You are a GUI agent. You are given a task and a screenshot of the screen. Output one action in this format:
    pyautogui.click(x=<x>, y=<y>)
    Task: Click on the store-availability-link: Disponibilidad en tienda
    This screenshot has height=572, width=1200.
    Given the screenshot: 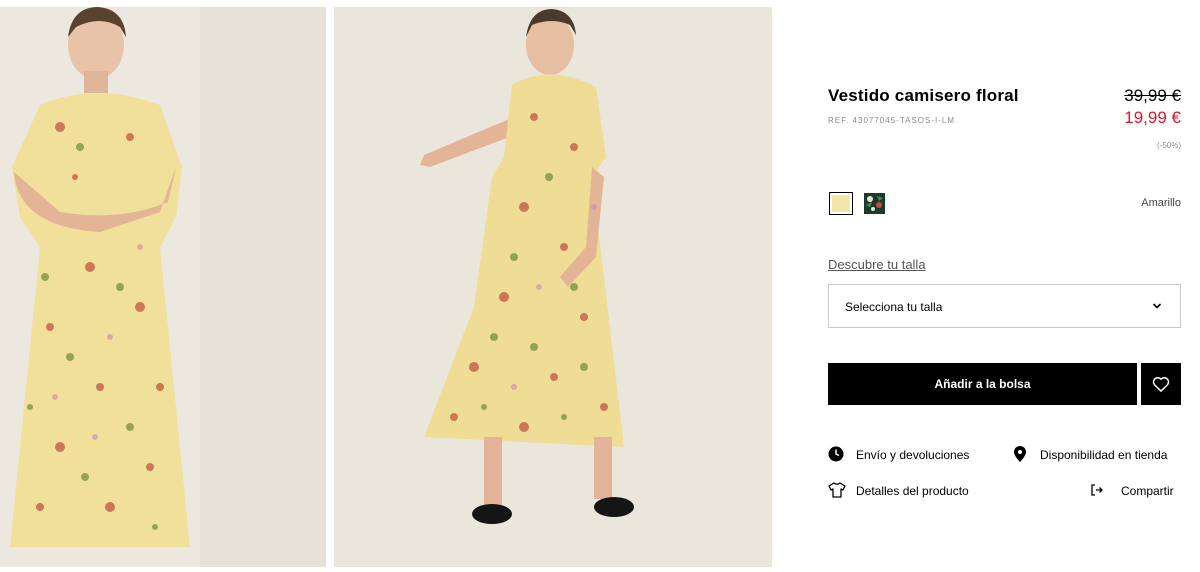 What is the action you would take?
    pyautogui.click(x=1097, y=455)
    